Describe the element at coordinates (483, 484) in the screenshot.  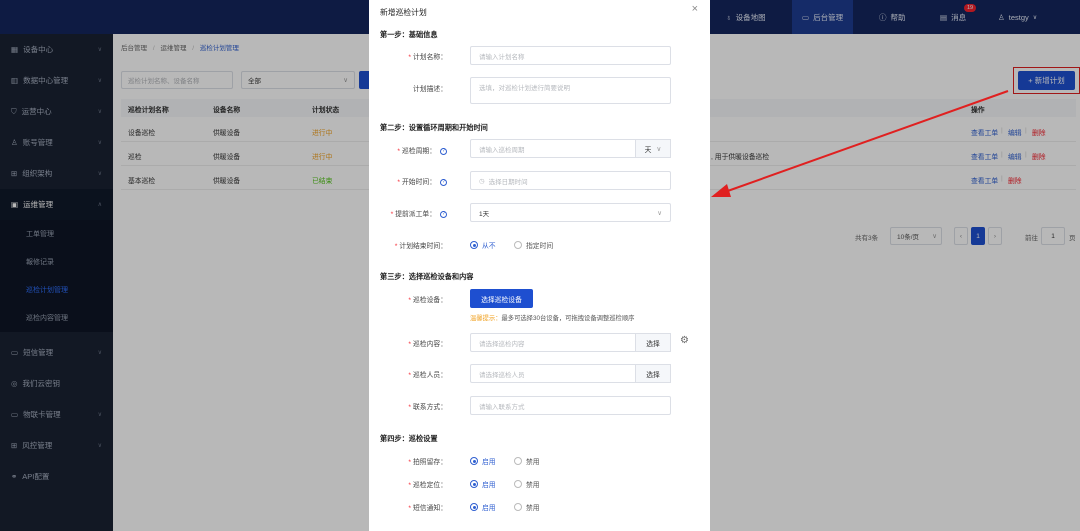
I see `locate-enable-radio: 启用` at that location.